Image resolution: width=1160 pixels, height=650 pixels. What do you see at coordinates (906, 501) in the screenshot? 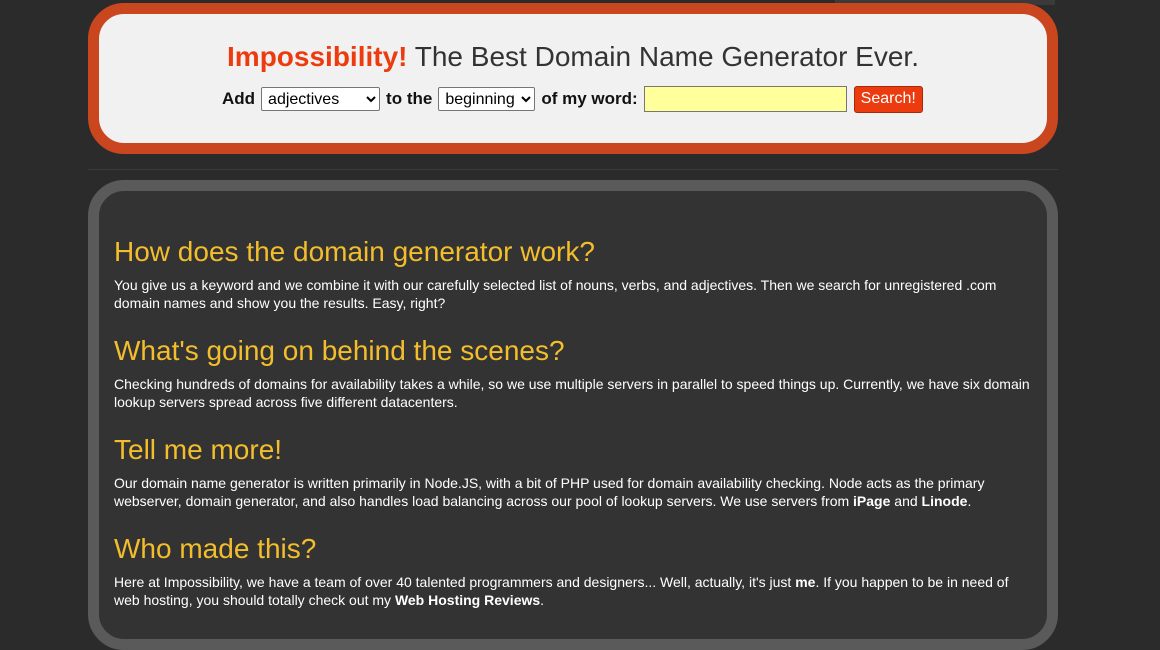
I see `body-text: and` at bounding box center [906, 501].